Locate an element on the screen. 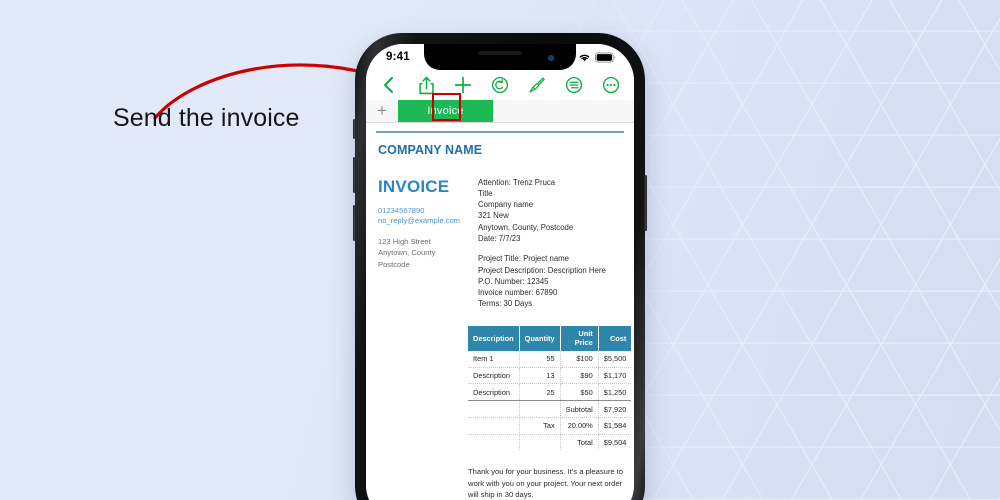 The image size is (1000, 500). annotation-label: Send the invoice is located at coordinates (206, 118).